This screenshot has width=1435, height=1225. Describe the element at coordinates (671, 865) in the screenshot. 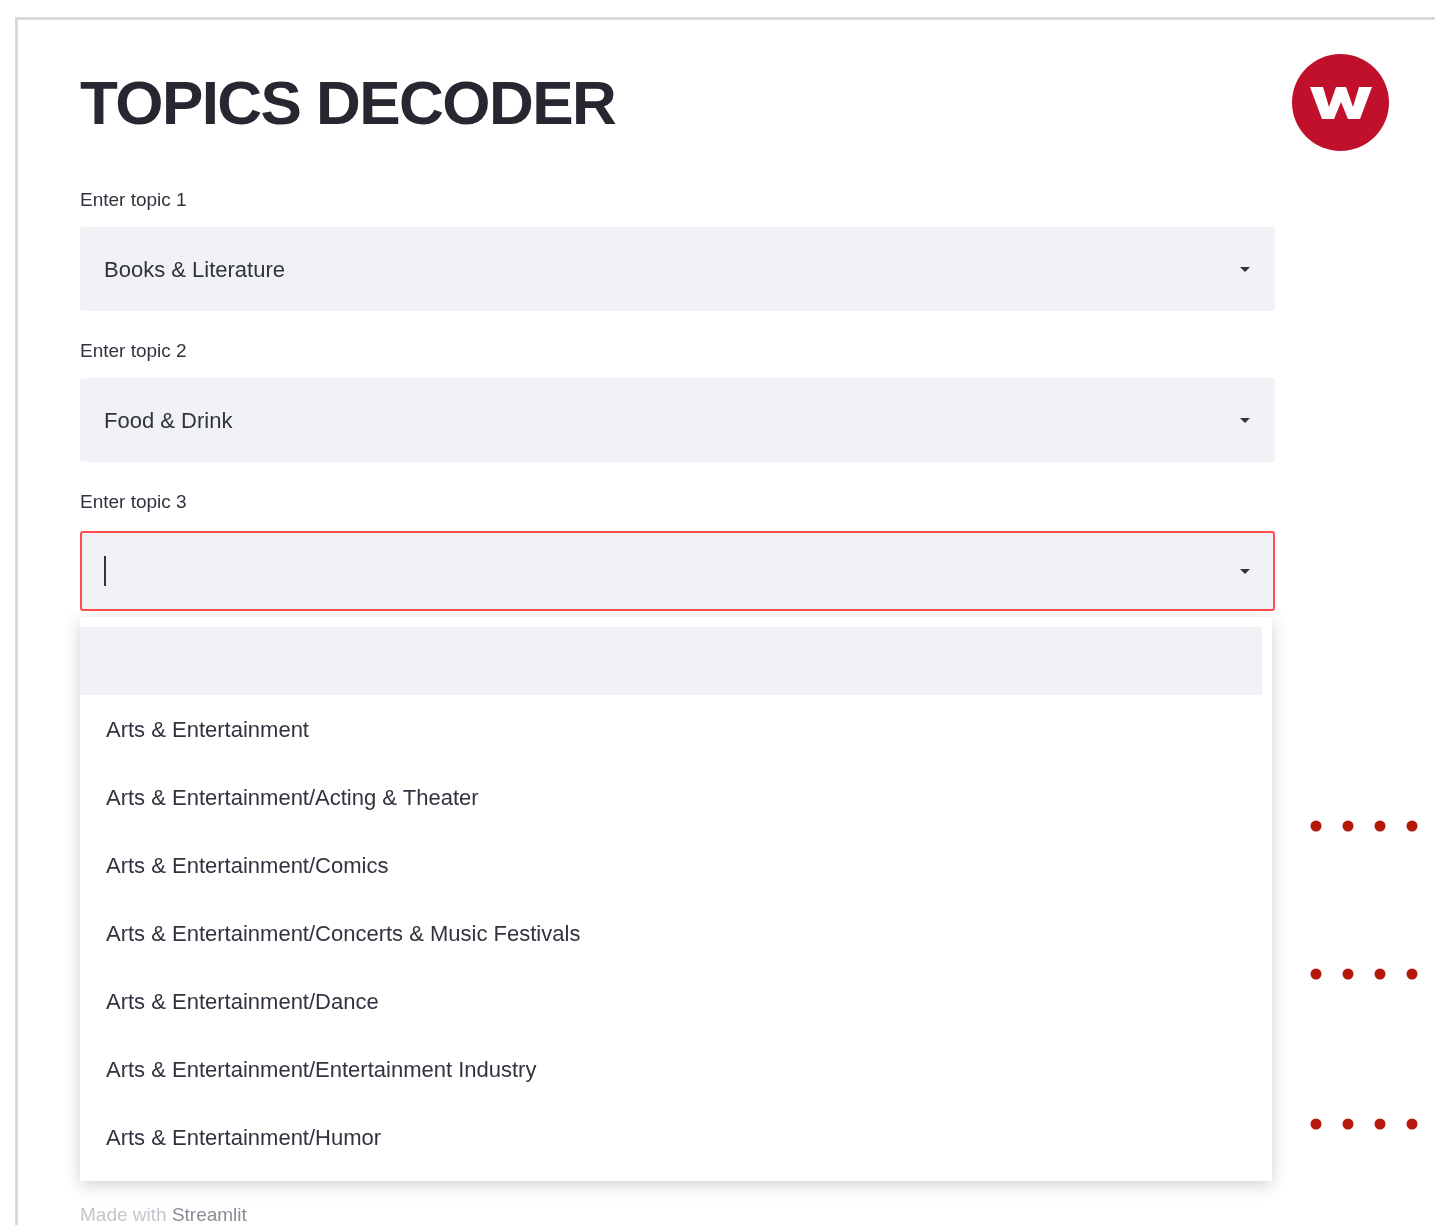

I see `dropdown-option: Arts & Entertainment/Comics` at that location.